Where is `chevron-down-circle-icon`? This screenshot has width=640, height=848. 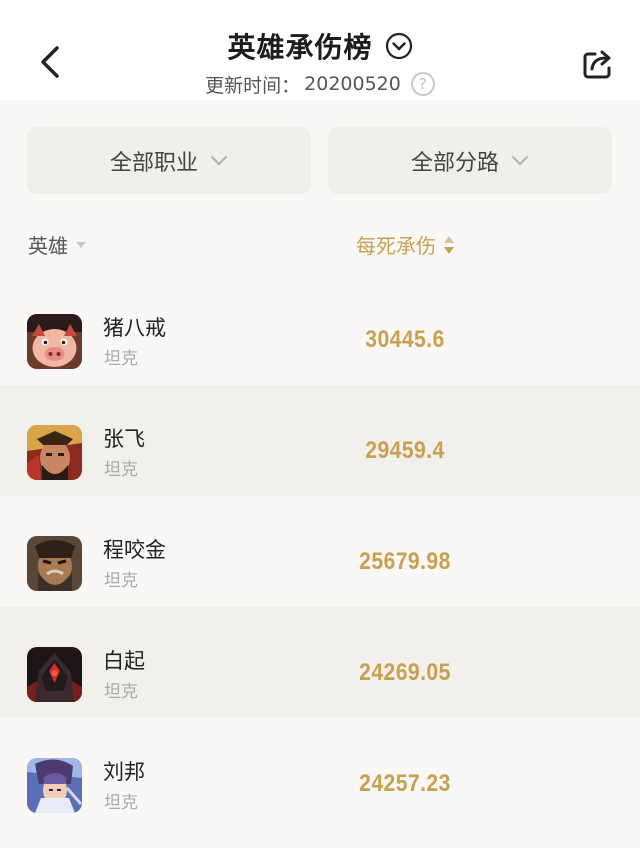
chevron-down-circle-icon is located at coordinates (398, 46).